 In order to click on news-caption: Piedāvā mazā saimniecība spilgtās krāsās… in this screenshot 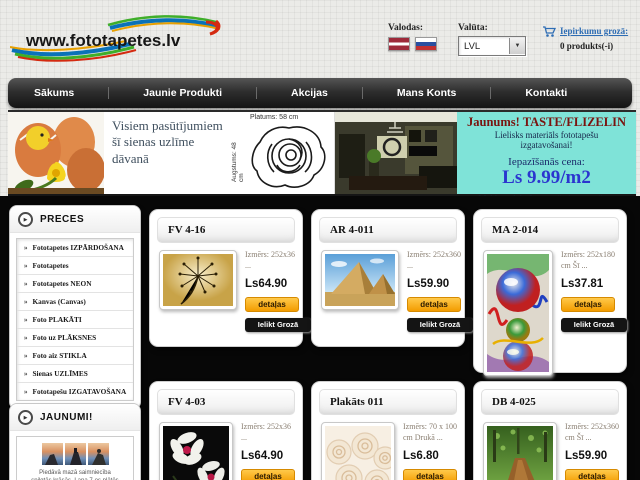, I will do `click(75, 474)`.